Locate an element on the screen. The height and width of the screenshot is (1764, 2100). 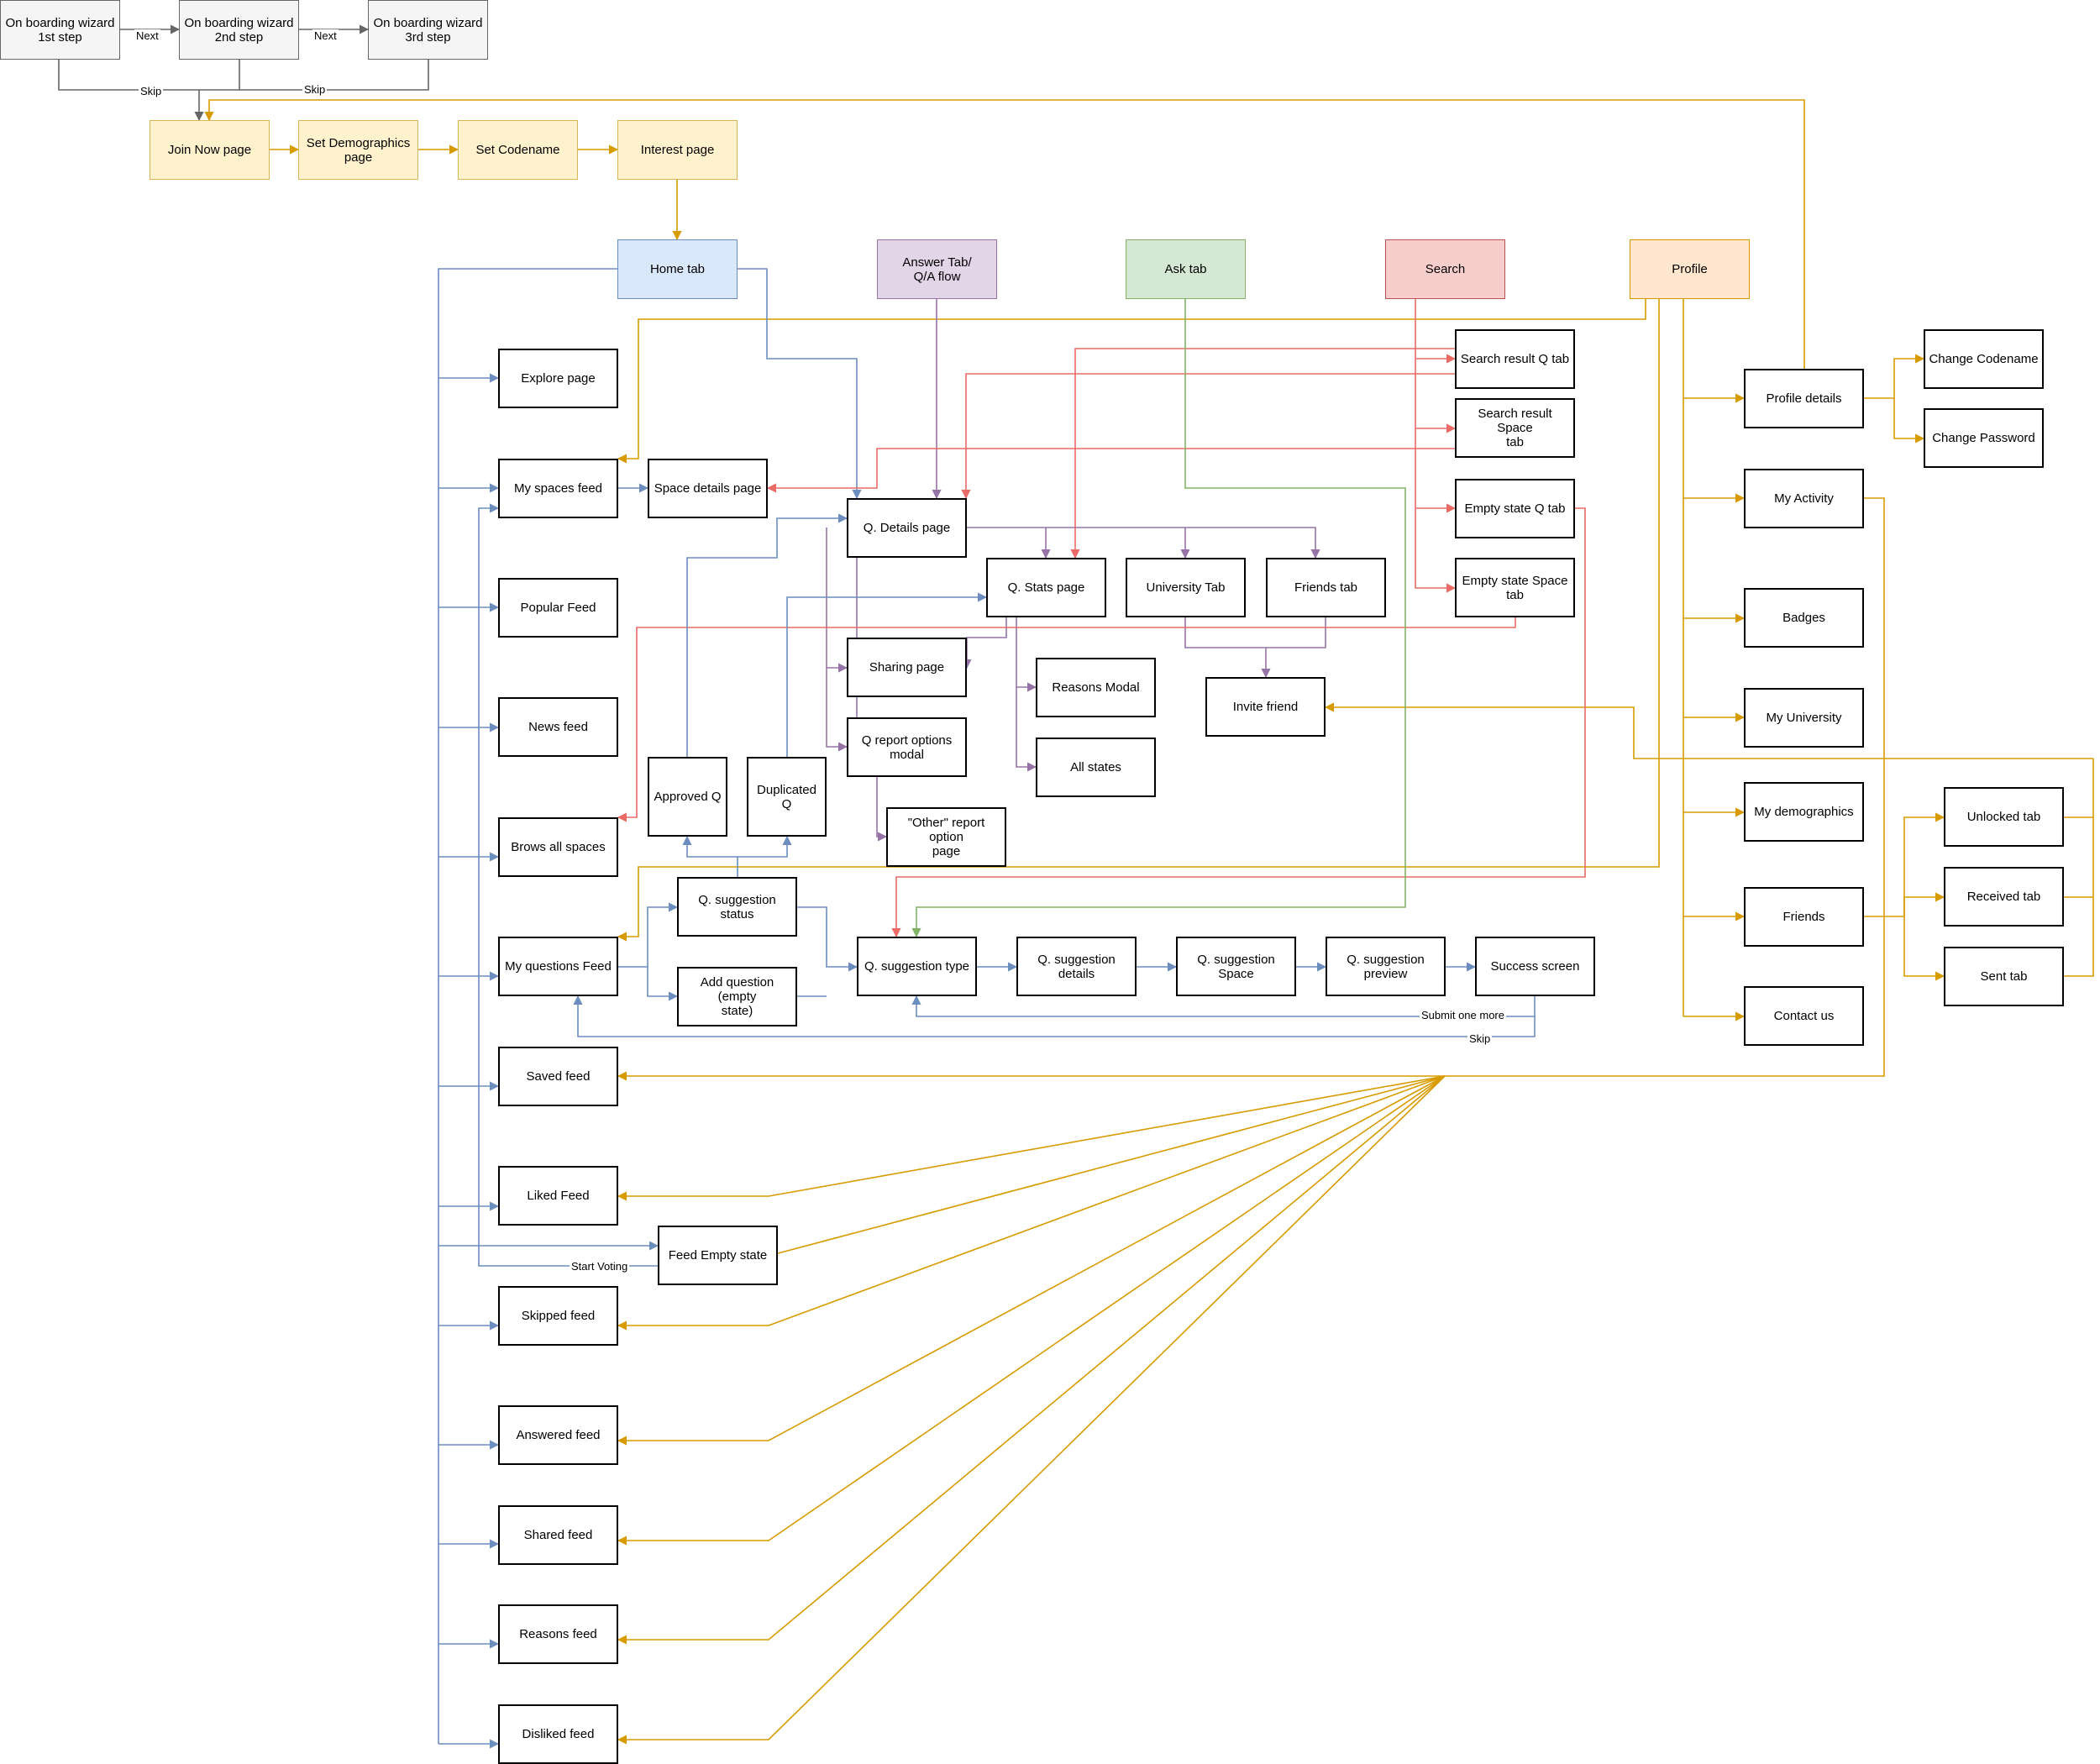
node-badges: Badges is located at coordinates (1804, 618).